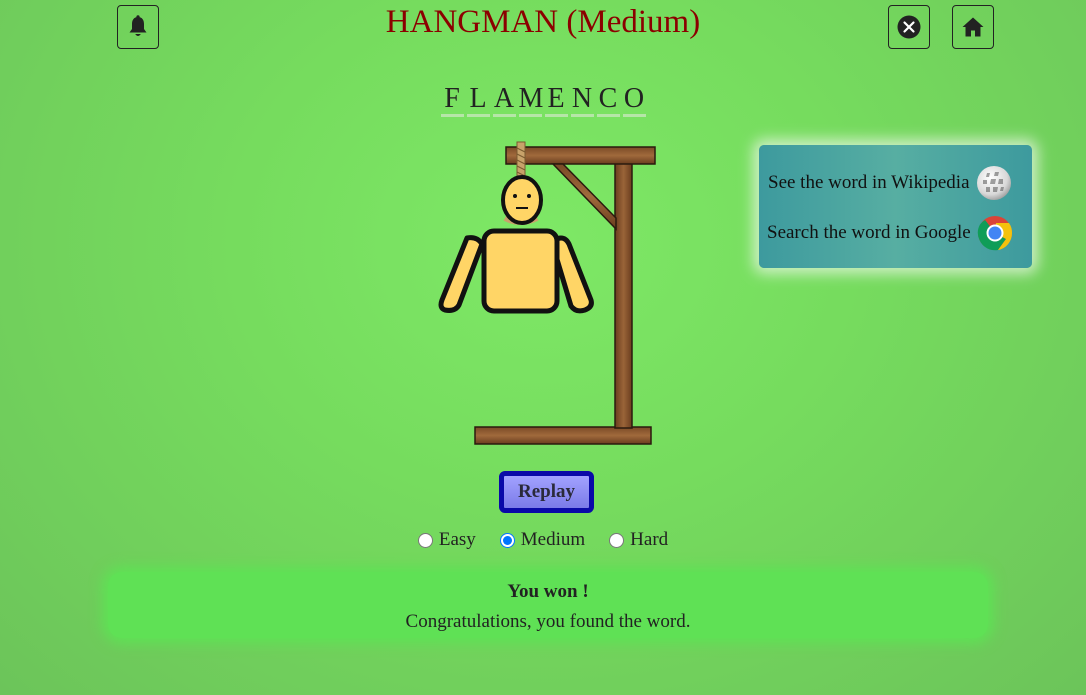  I want to click on difficulty-selector: Easy Medium Hard, so click(543, 540).